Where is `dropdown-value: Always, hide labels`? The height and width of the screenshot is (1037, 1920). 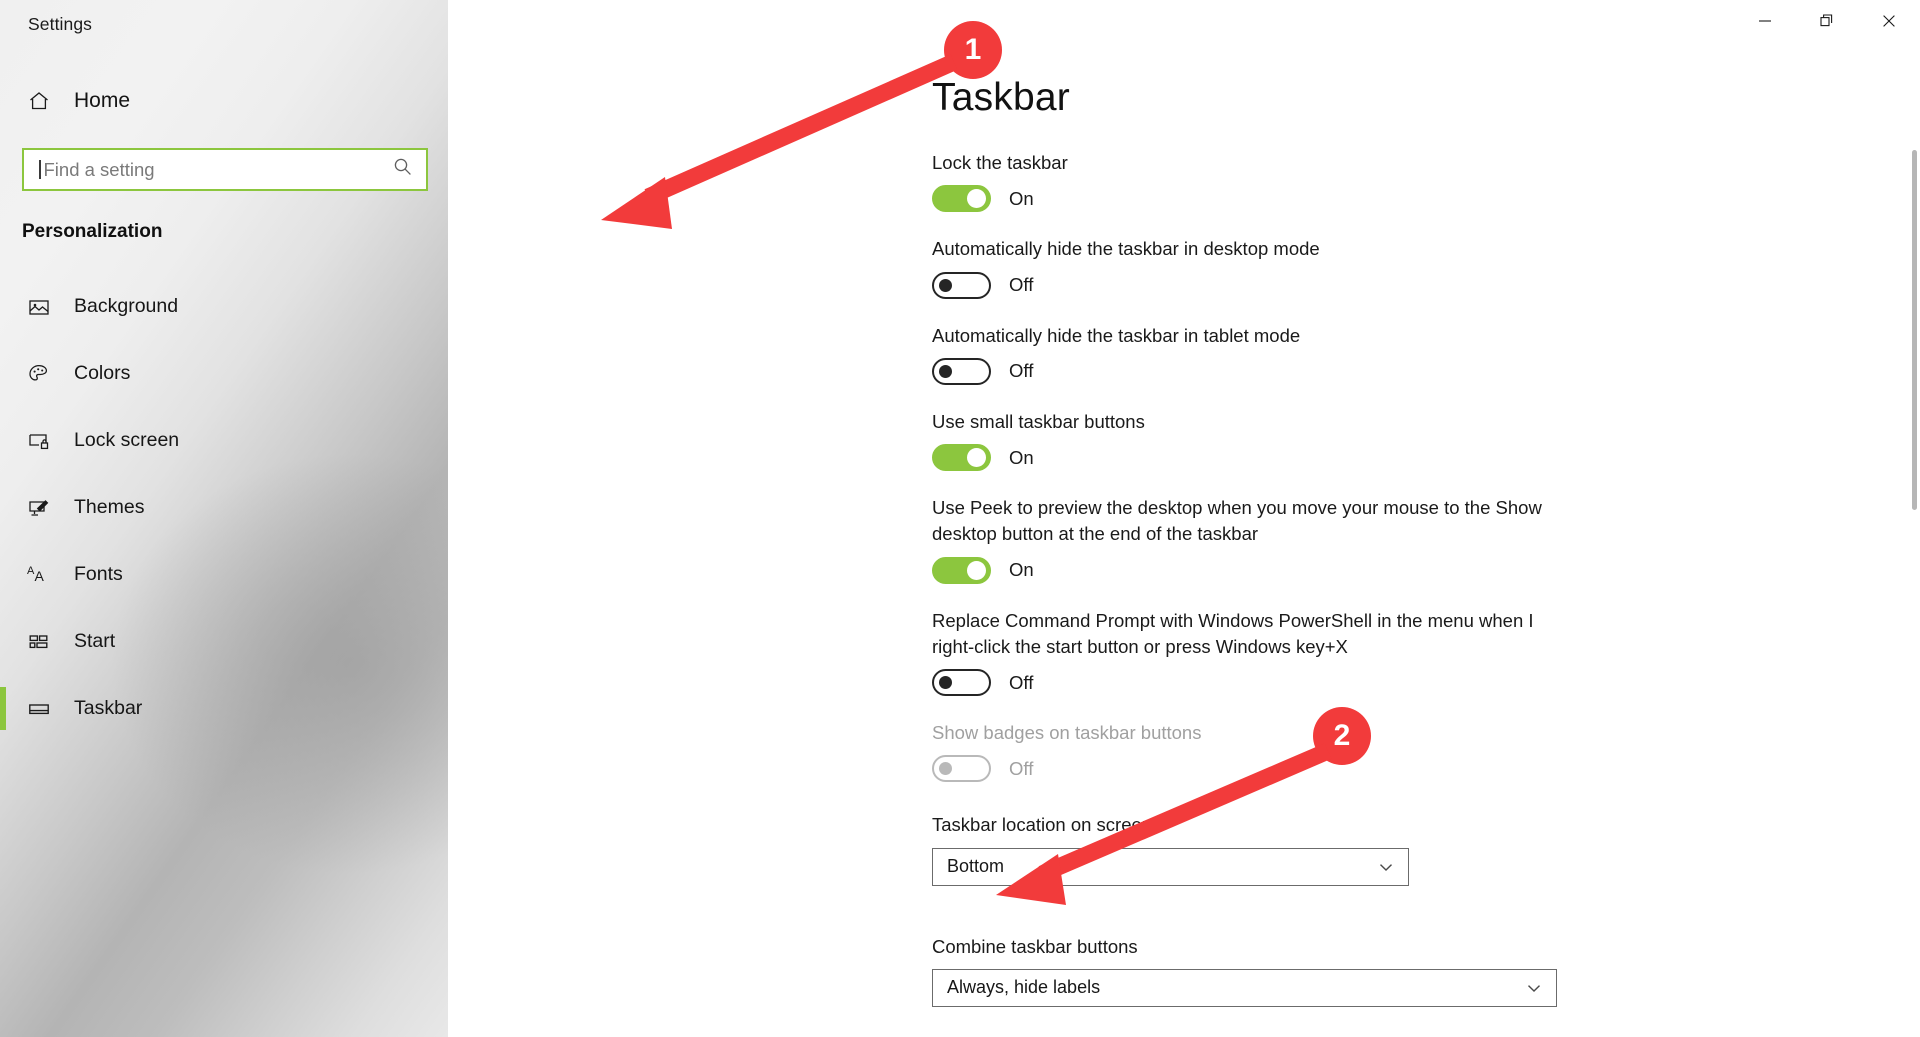 dropdown-value: Always, hide labels is located at coordinates (1024, 987).